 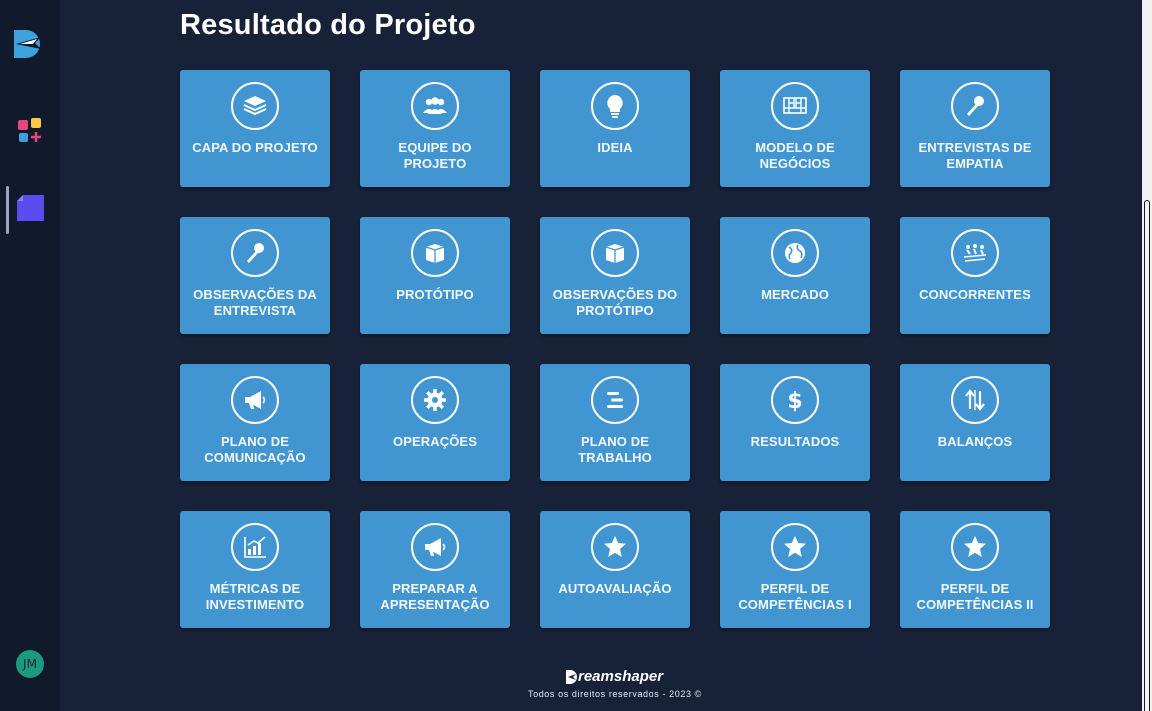 I want to click on lightbulb-icon, so click(x=615, y=106).